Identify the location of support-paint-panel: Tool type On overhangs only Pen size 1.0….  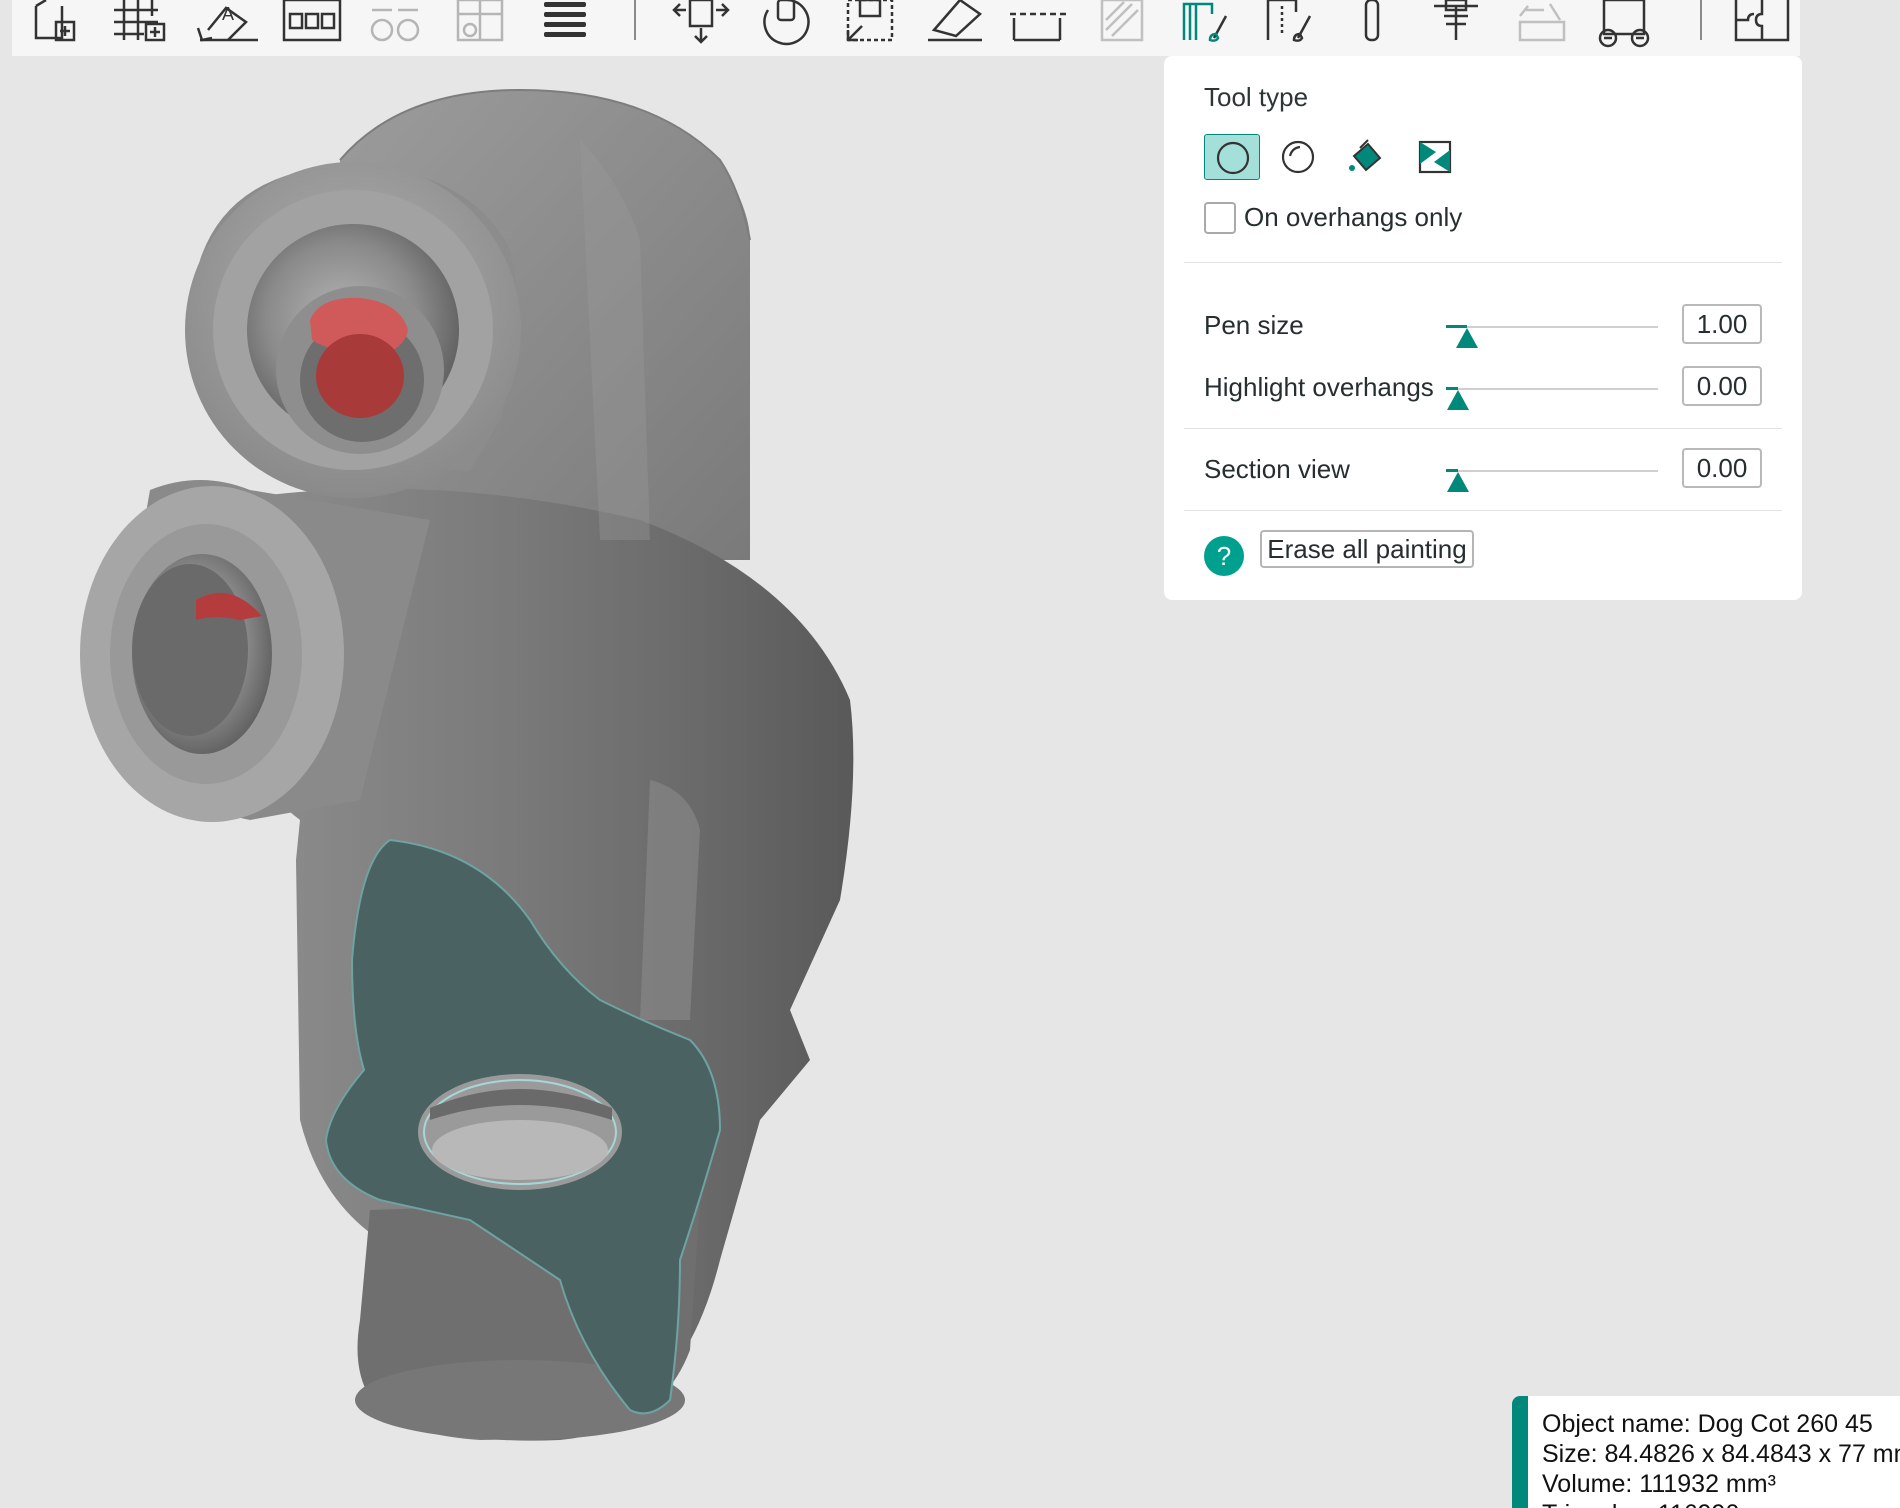
(1483, 328).